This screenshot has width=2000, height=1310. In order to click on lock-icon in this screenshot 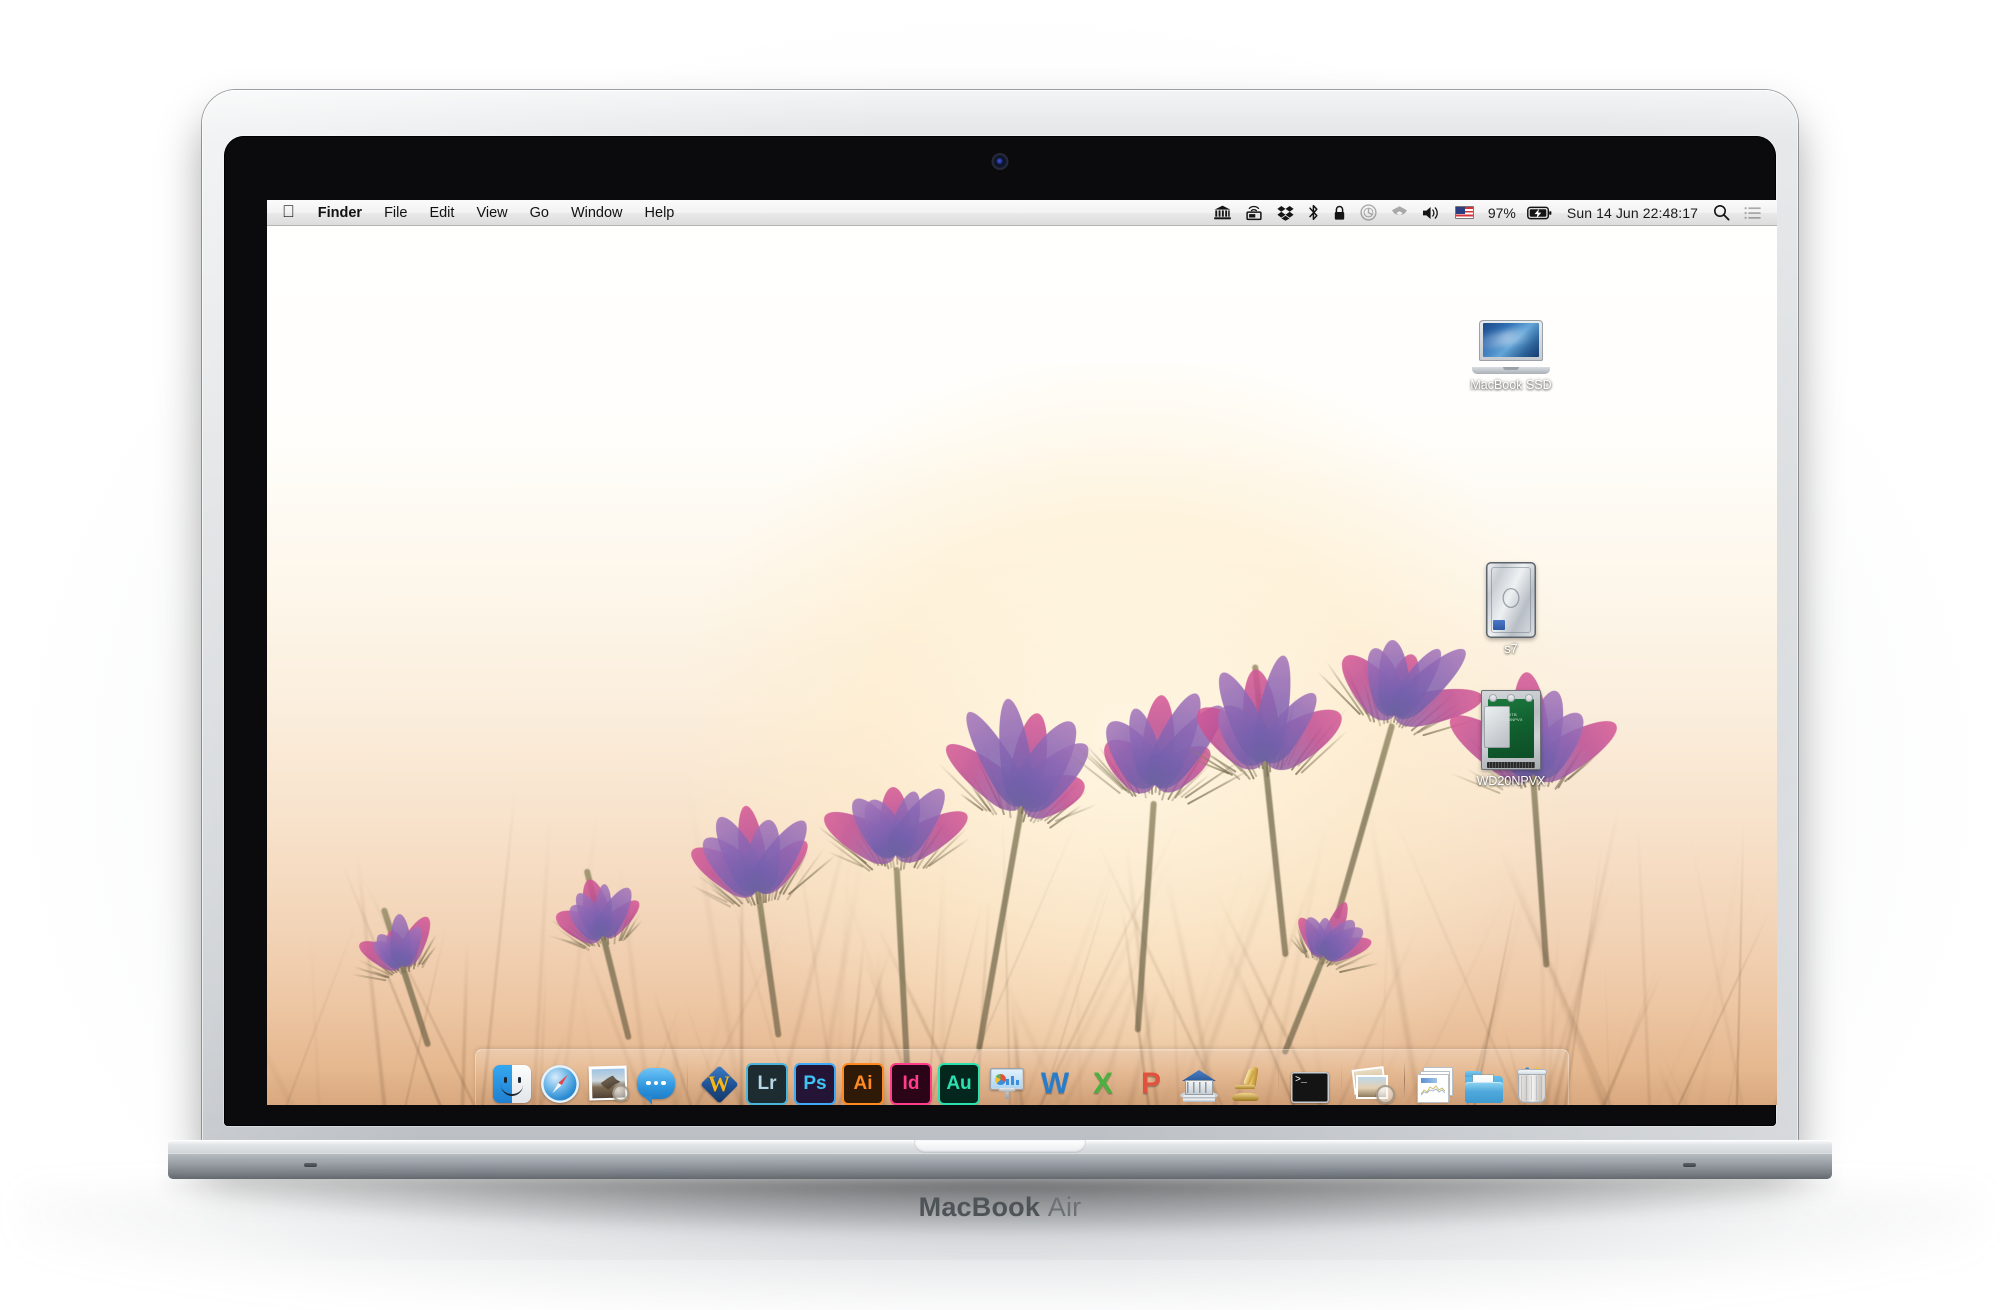, I will do `click(1339, 213)`.